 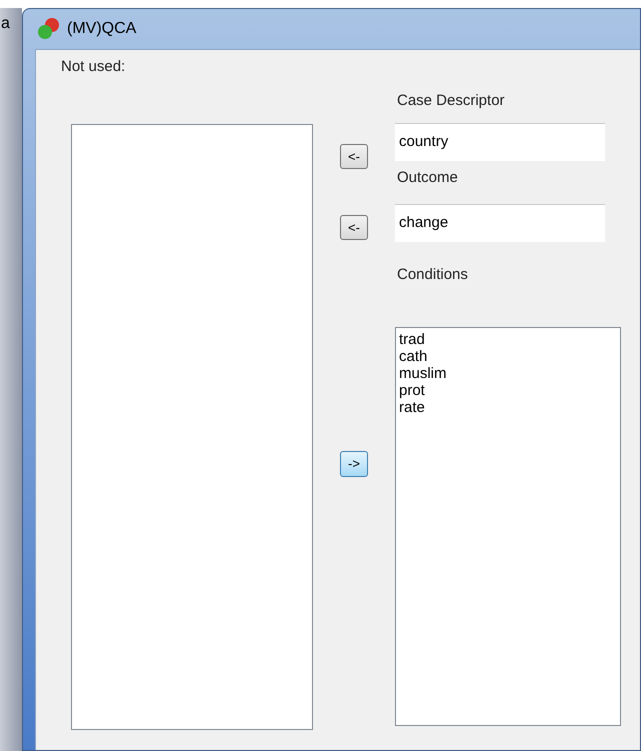 I want to click on app-icon, so click(x=49, y=29).